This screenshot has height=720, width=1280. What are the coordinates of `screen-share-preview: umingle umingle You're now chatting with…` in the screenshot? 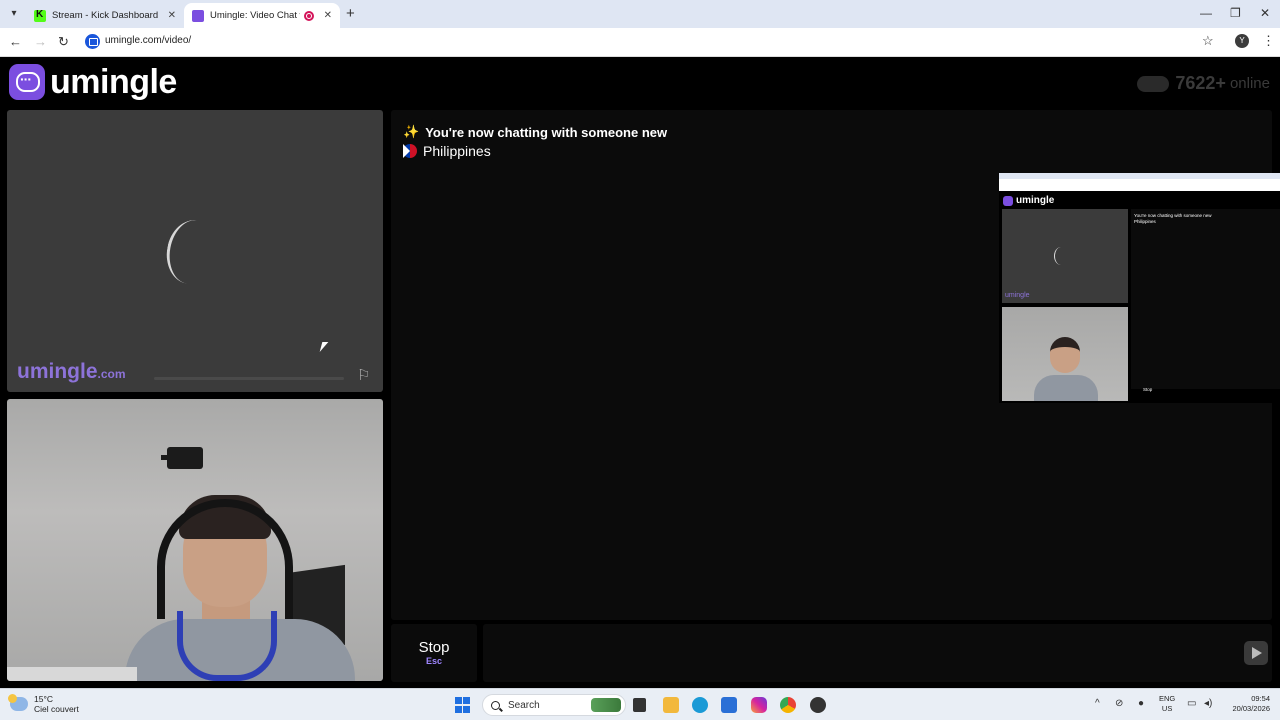 It's located at (1139, 288).